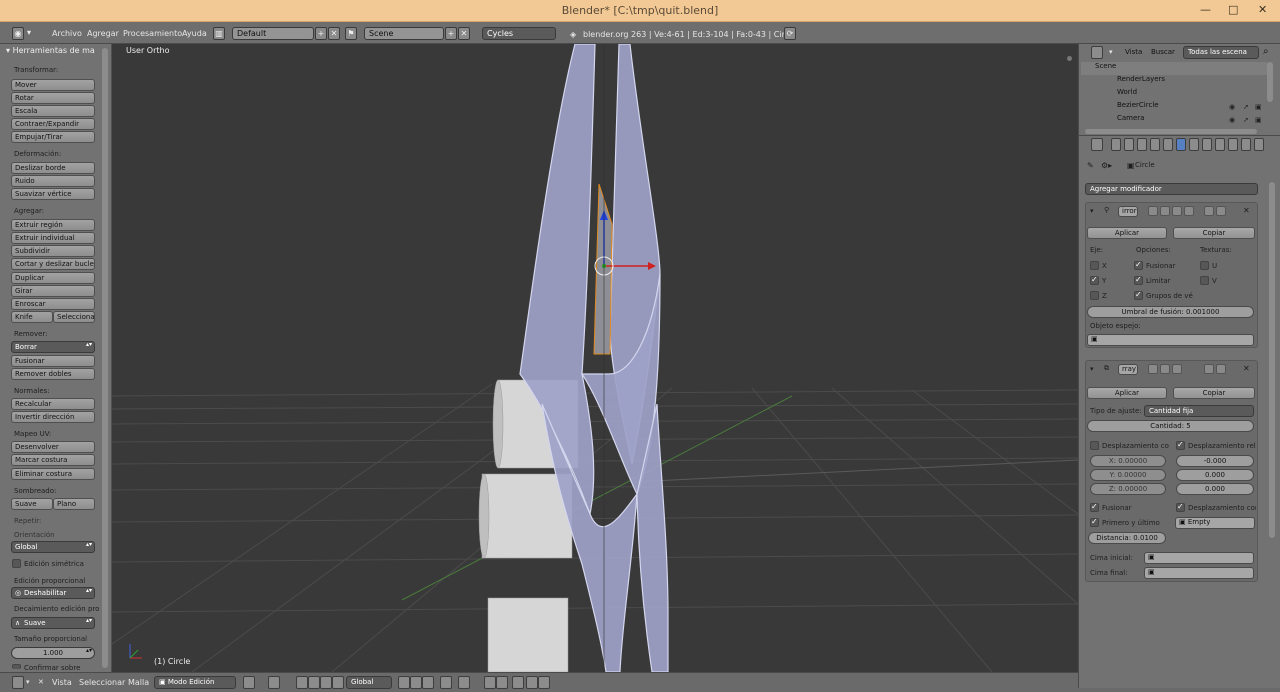 The height and width of the screenshot is (692, 1280). What do you see at coordinates (334, 33) in the screenshot?
I see `layout-remove-icon: ✕` at bounding box center [334, 33].